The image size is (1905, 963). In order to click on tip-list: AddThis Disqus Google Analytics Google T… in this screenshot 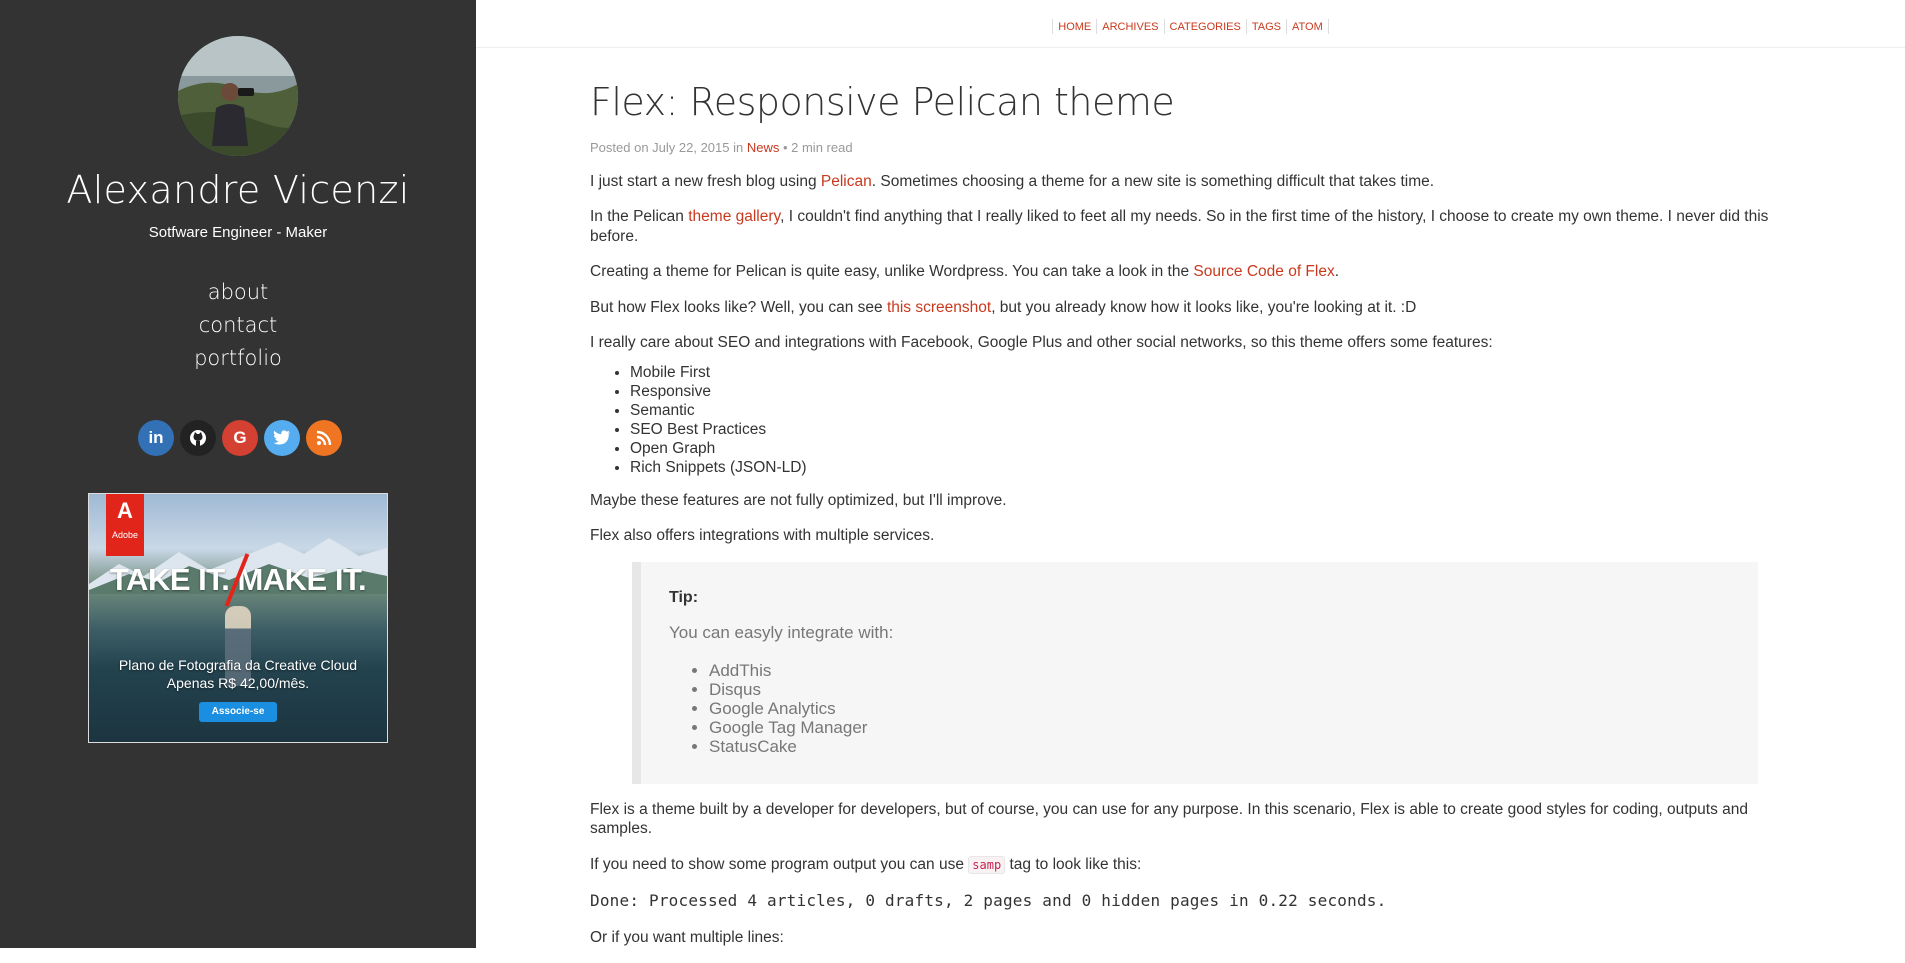, I will do `click(1199, 708)`.